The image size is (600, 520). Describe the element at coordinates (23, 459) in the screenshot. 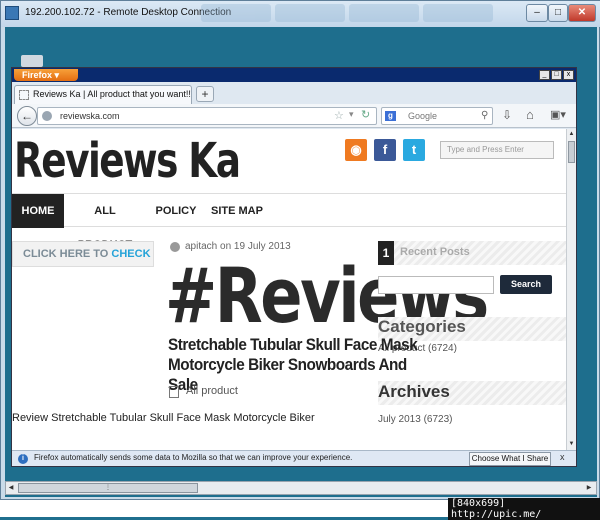

I see `info-icon: i` at that location.